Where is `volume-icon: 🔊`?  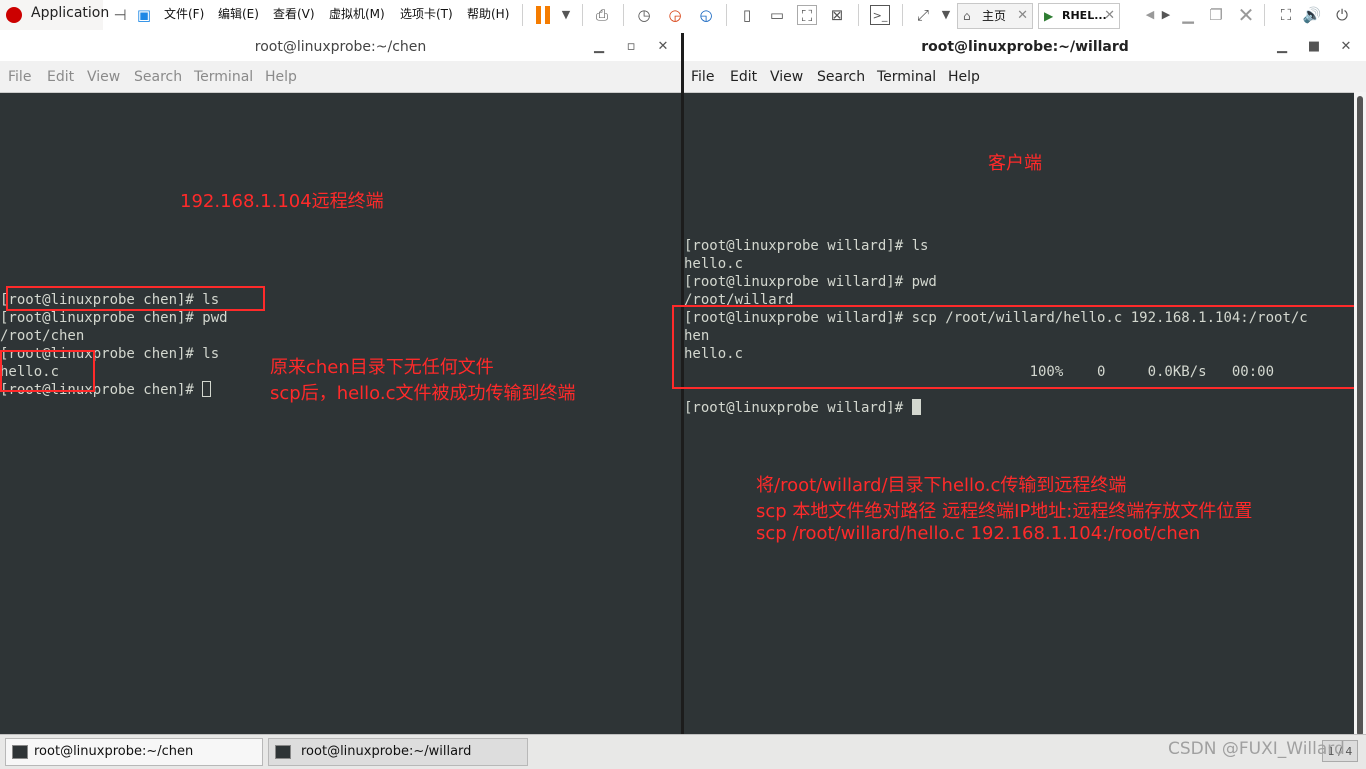 volume-icon: 🔊 is located at coordinates (1312, 15).